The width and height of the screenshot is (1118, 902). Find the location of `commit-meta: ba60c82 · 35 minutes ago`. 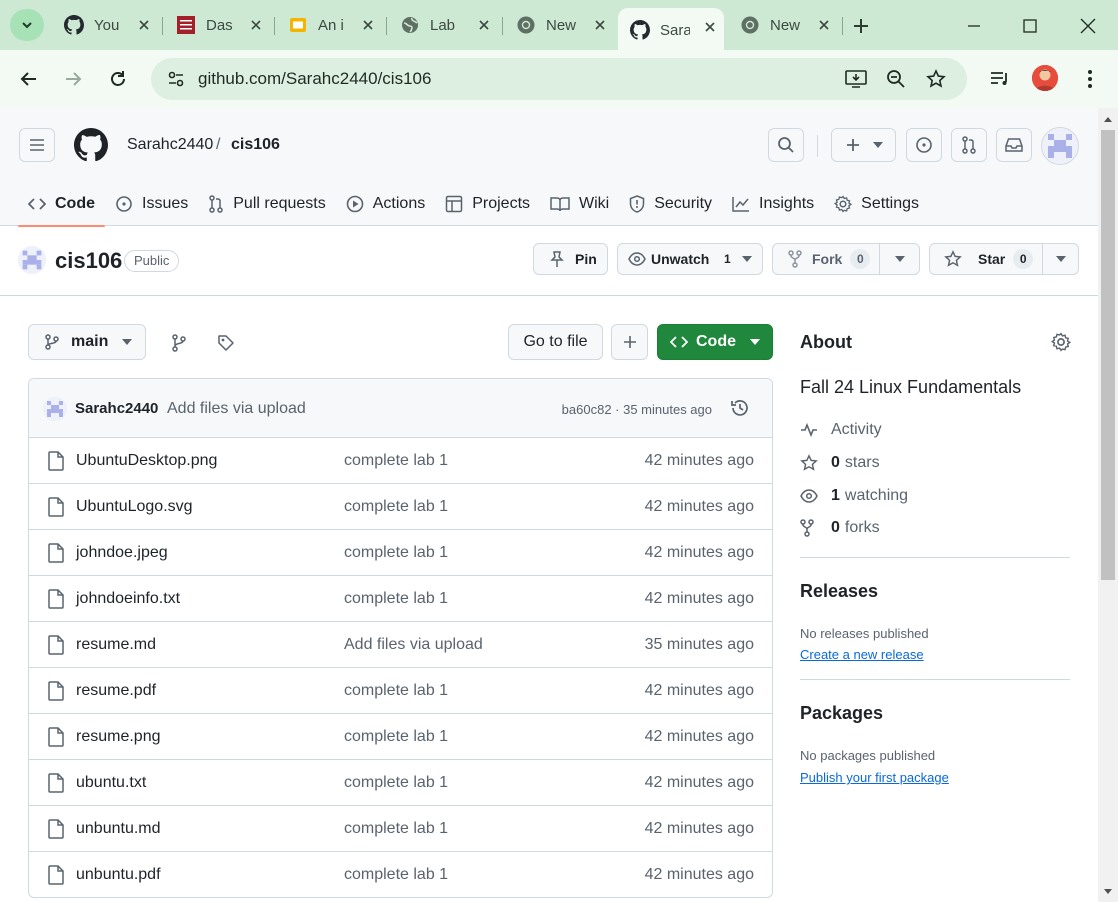

commit-meta: ba60c82 · 35 minutes ago is located at coordinates (637, 409).